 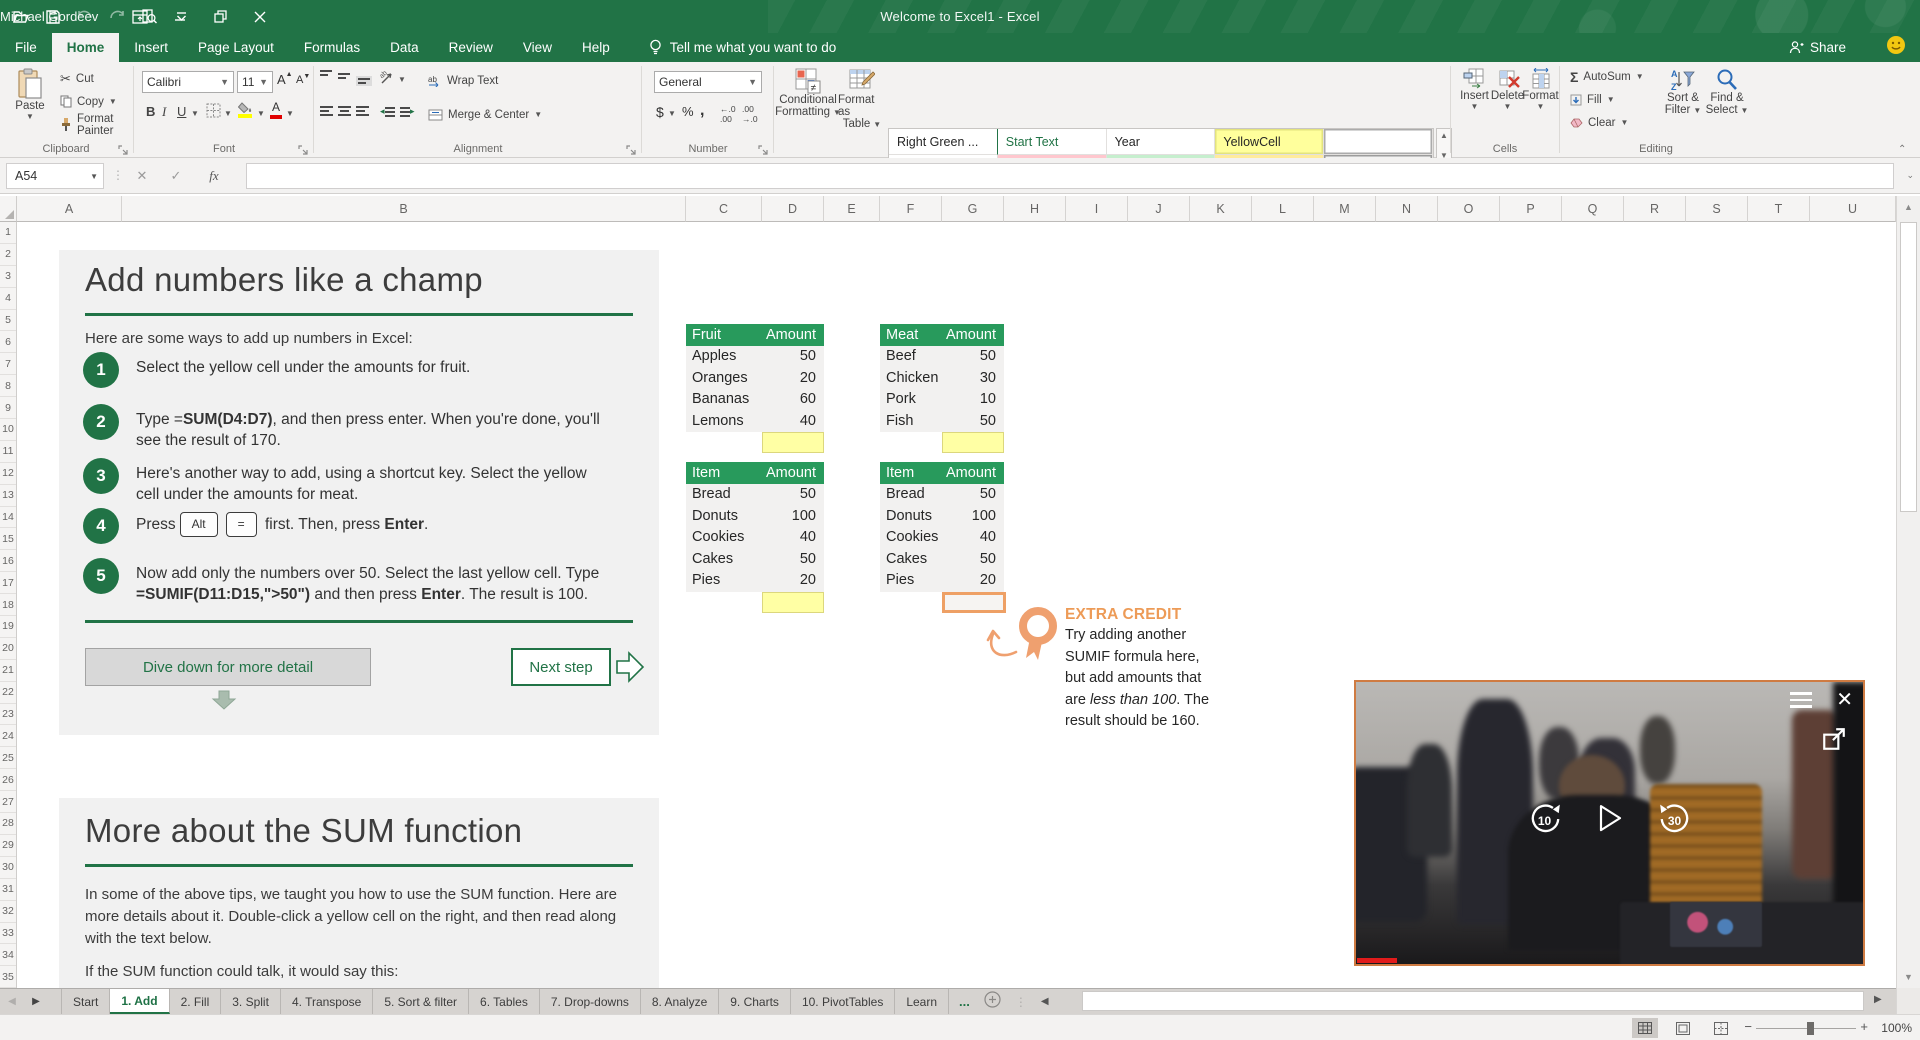 I want to click on row-header-16: 16, so click(x=8, y=561).